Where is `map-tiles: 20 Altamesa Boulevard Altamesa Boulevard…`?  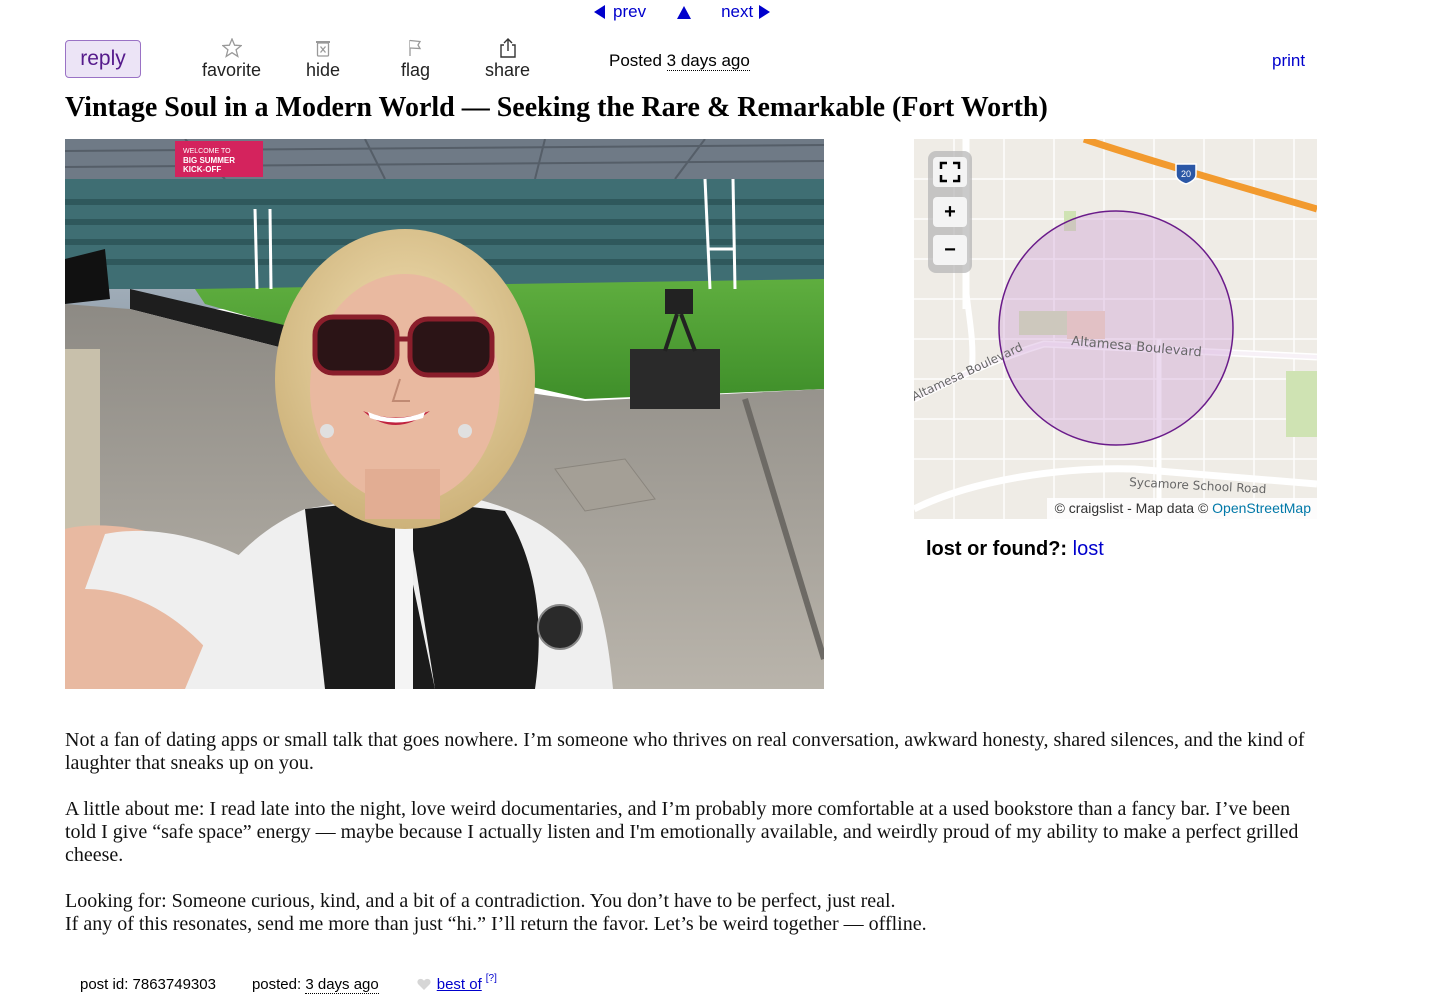
map-tiles: 20 Altamesa Boulevard Altamesa Boulevard… is located at coordinates (1115, 329).